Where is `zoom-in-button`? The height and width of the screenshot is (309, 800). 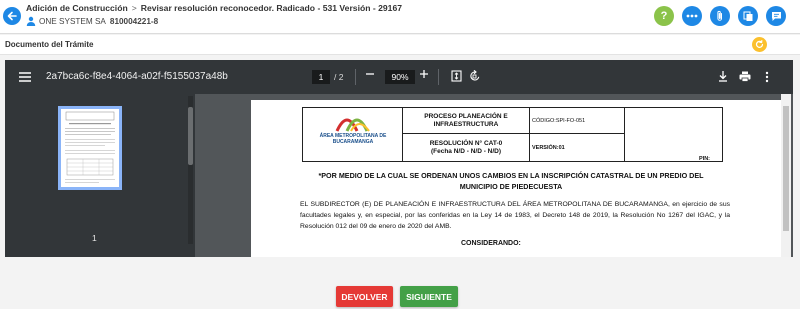 zoom-in-button is located at coordinates (424, 75).